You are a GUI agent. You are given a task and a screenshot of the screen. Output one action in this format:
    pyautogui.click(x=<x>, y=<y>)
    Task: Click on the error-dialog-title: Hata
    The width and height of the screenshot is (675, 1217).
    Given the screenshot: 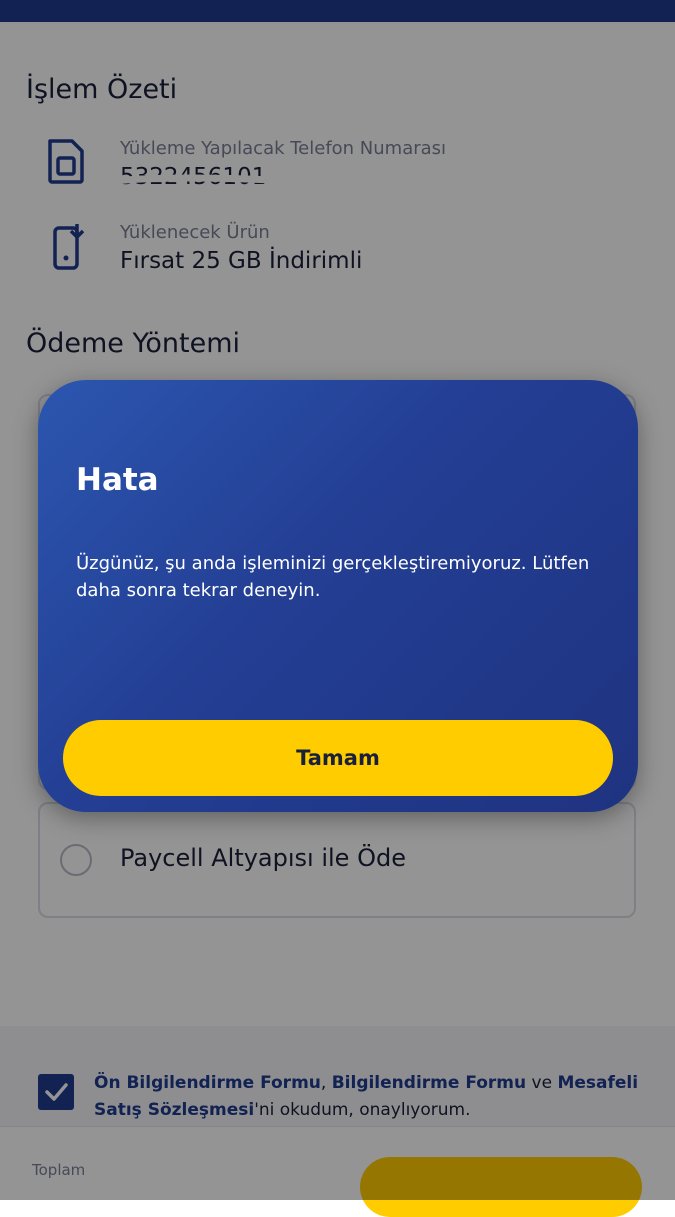 What is the action you would take?
    pyautogui.click(x=117, y=480)
    